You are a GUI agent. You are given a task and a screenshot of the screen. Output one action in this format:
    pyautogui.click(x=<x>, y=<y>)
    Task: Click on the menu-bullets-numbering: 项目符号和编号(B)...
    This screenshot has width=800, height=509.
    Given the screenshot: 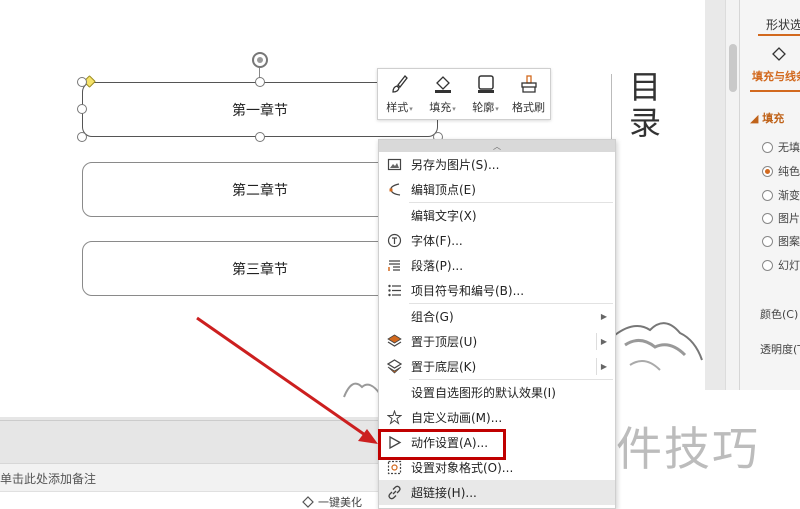 What is the action you would take?
    pyautogui.click(x=497, y=290)
    